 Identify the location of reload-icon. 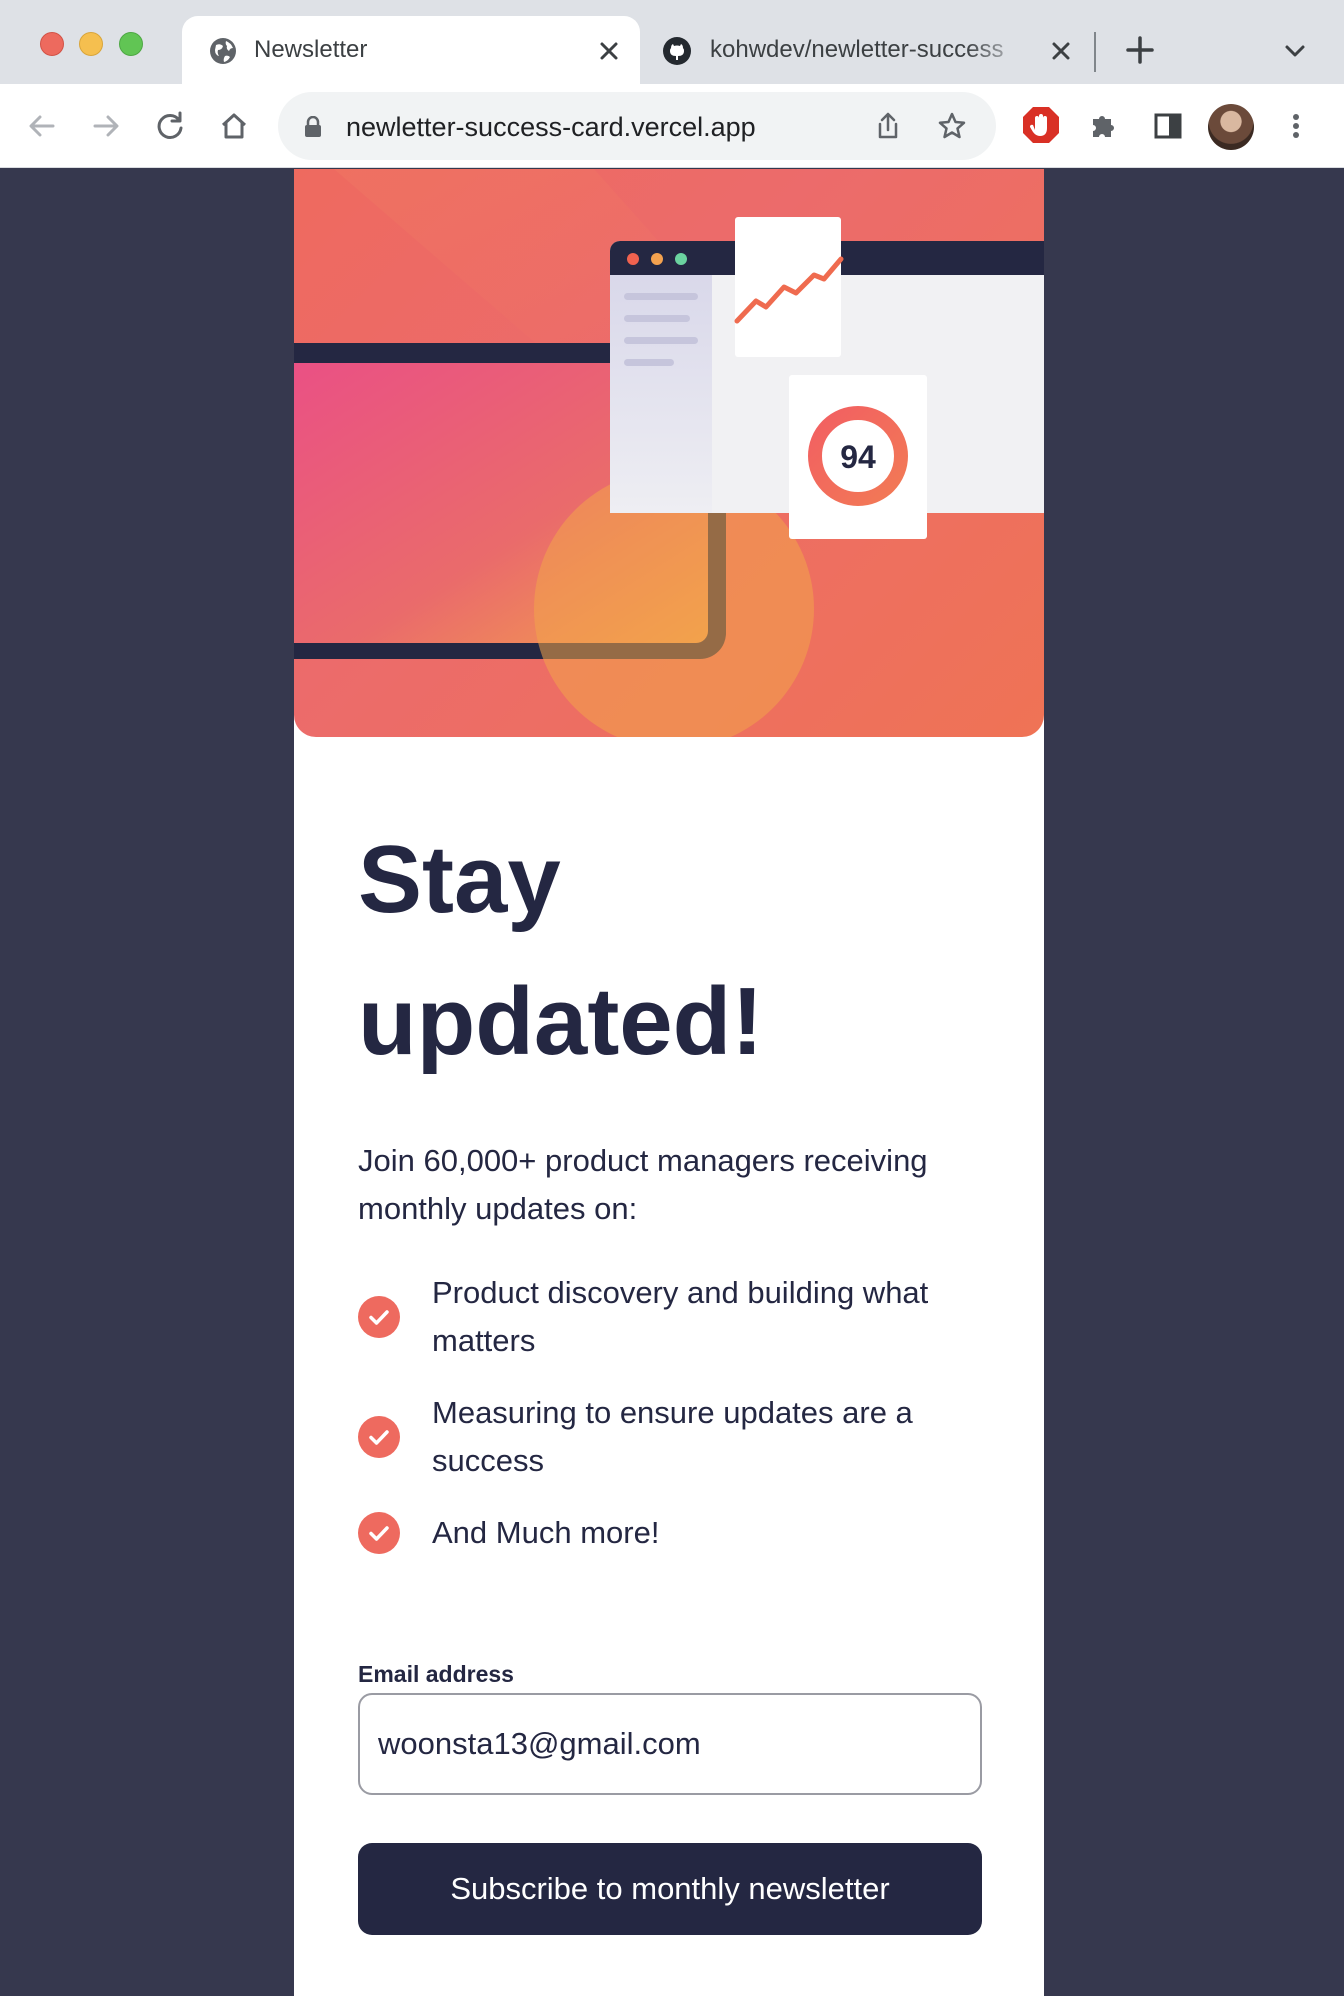
(170, 125).